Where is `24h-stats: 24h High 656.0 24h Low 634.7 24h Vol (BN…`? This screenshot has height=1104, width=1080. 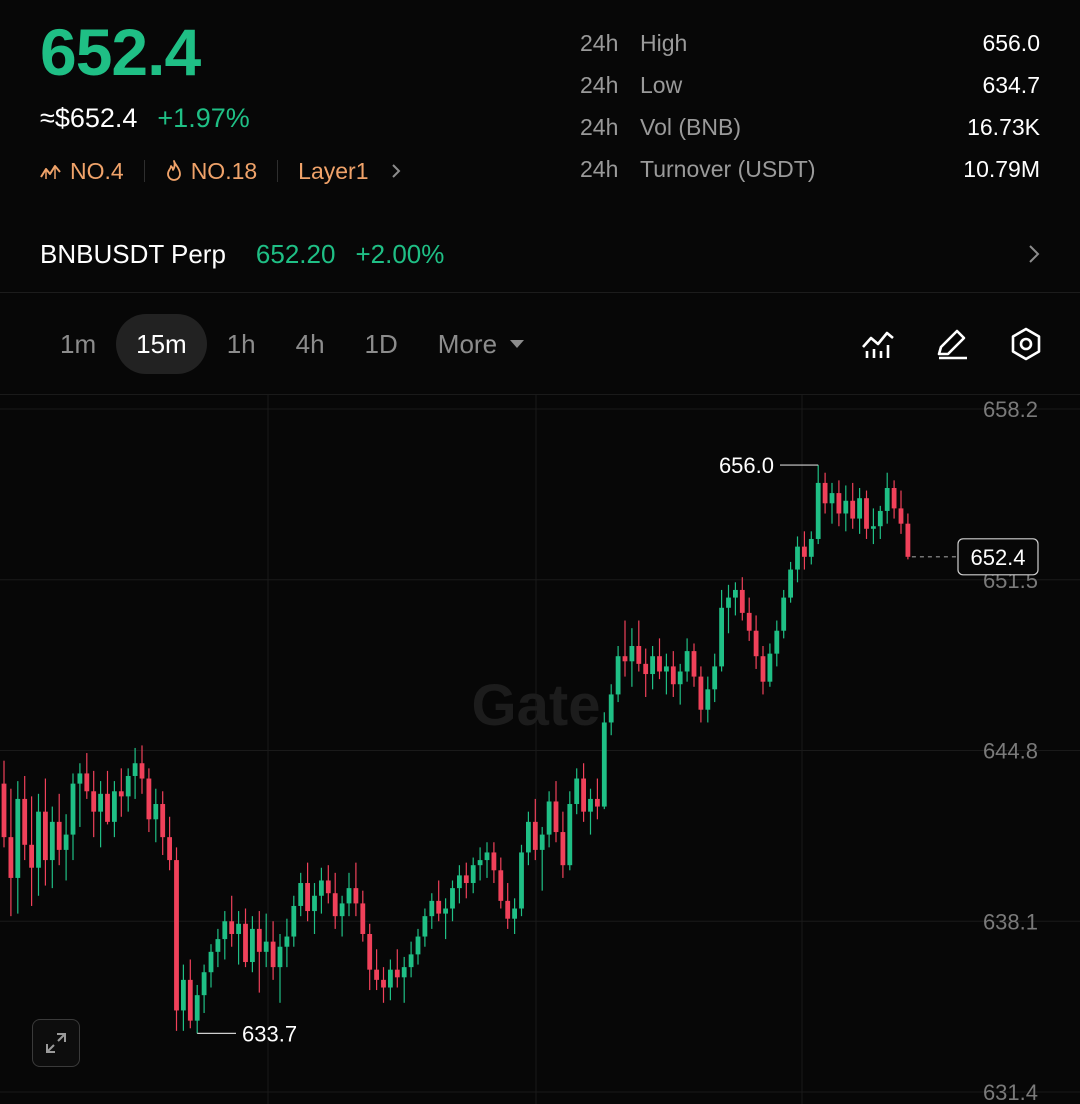
24h-stats: 24h High 656.0 24h Low 634.7 24h Vol (BN… is located at coordinates (810, 106).